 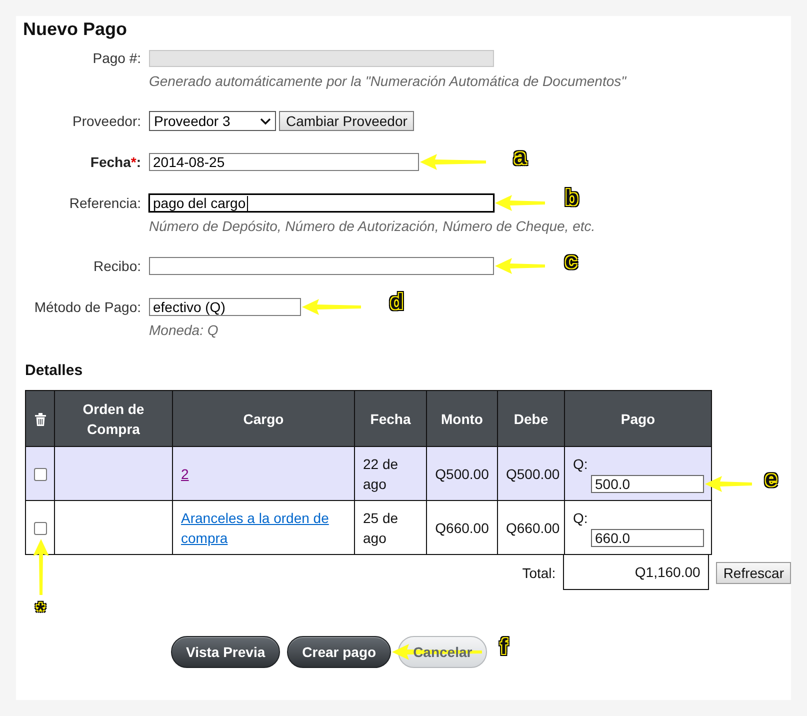 I want to click on page-title: Nuevo Pago, so click(x=75, y=29).